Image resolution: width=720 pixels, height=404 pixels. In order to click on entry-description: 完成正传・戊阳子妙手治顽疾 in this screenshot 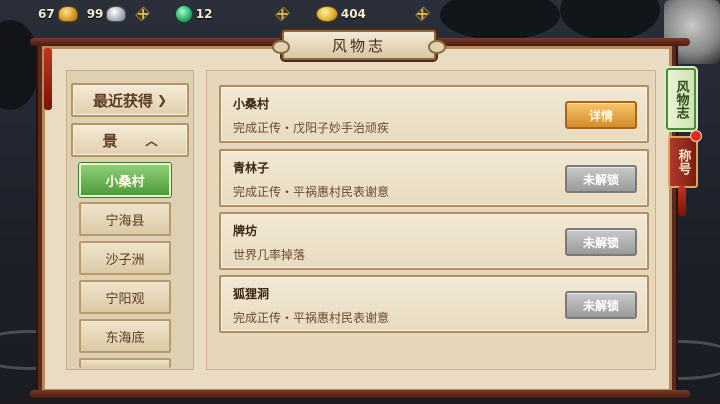, I will do `click(311, 128)`.